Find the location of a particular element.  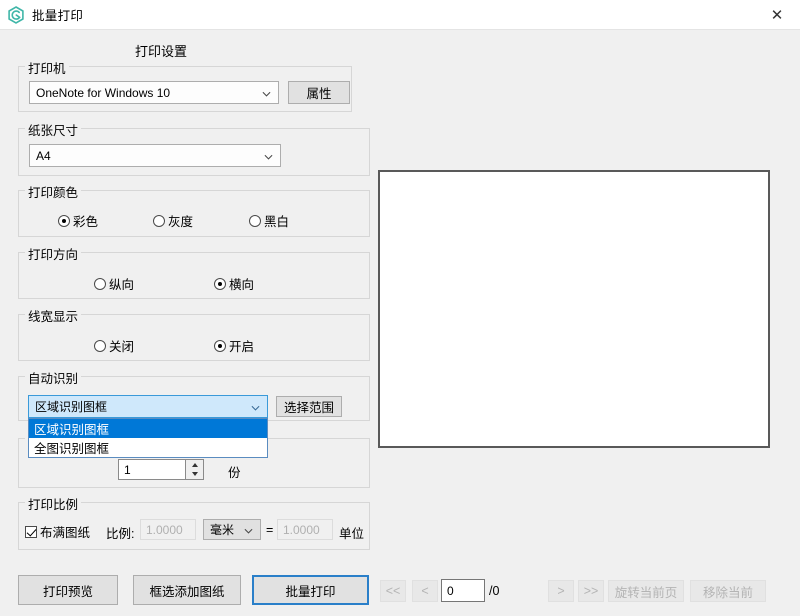

page-title: 打印设置 is located at coordinates (161, 51).